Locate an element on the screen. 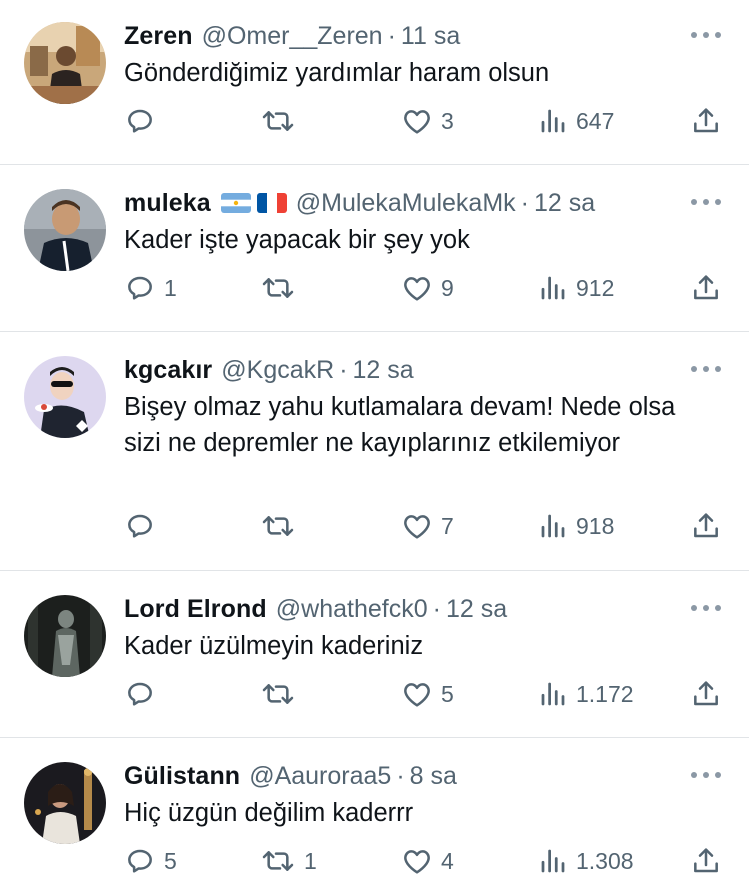 The image size is (749, 888). action-bar: 1 9 912 is located at coordinates (426, 288).